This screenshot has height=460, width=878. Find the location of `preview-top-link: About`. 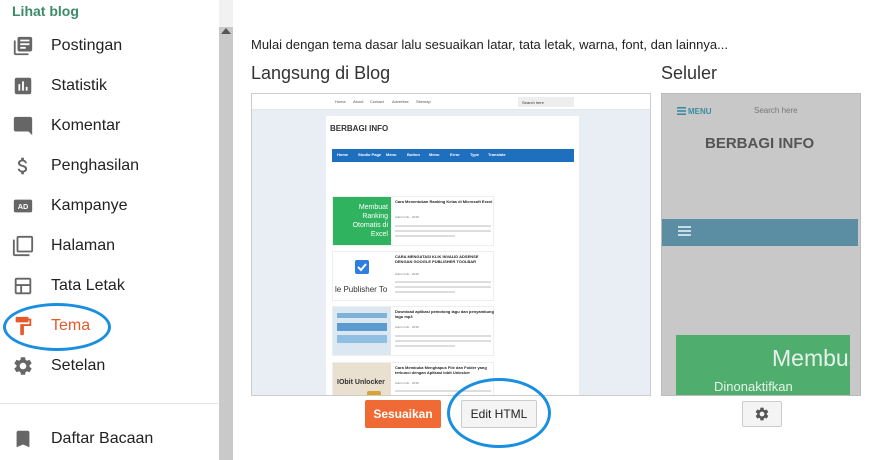

preview-top-link: About is located at coordinates (358, 101).